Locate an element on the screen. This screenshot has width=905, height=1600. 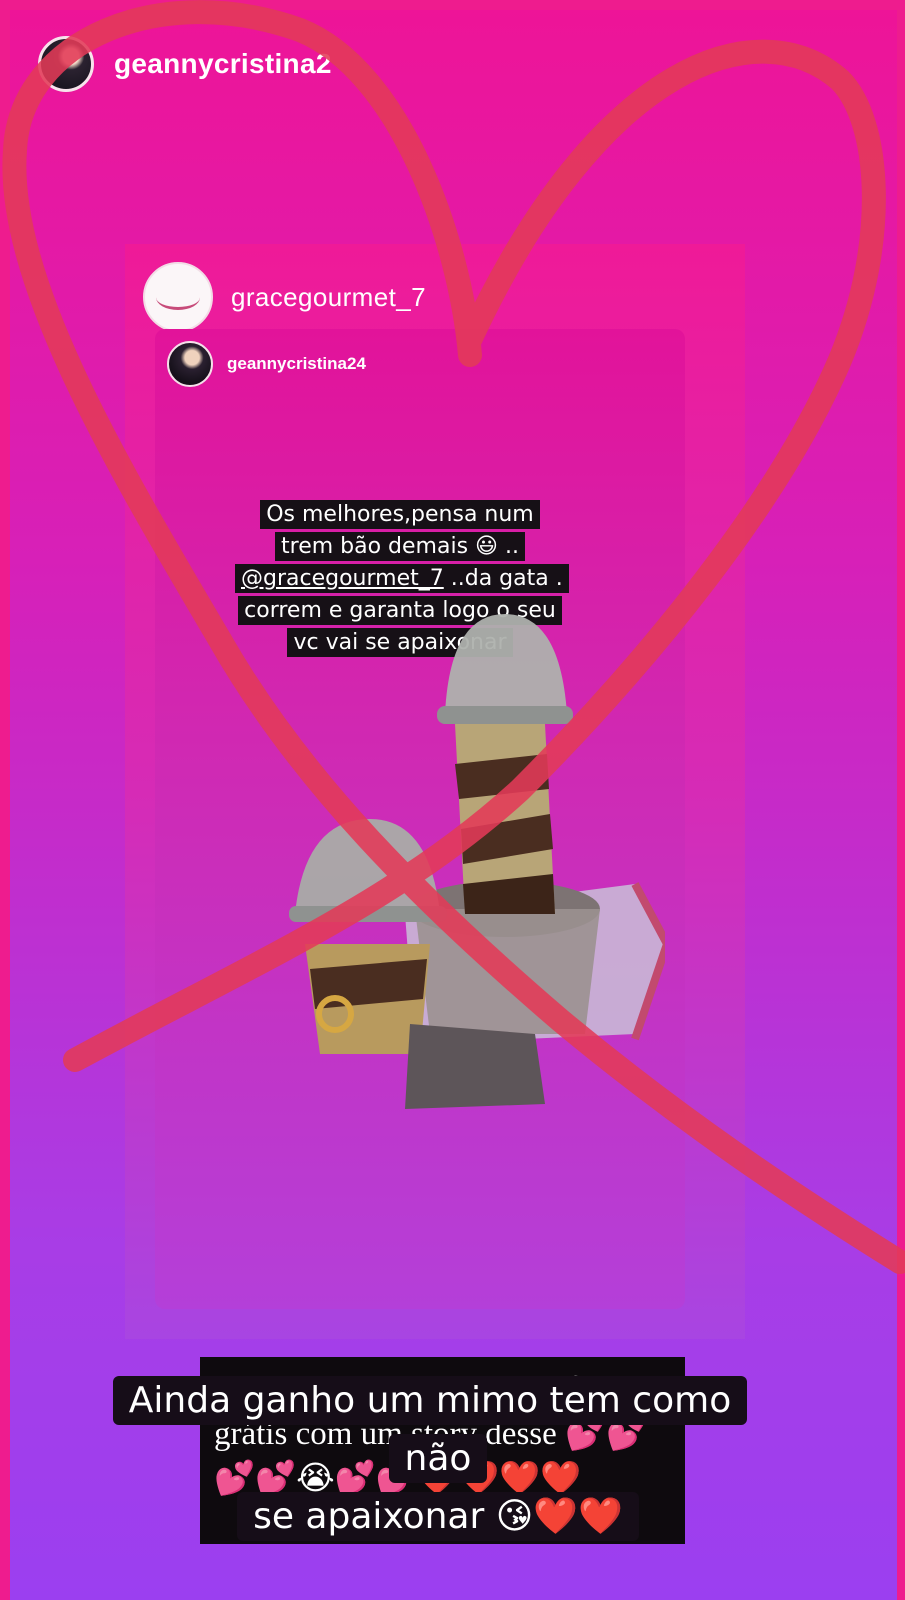
story-username: geannycristina2 is located at coordinates (223, 64).